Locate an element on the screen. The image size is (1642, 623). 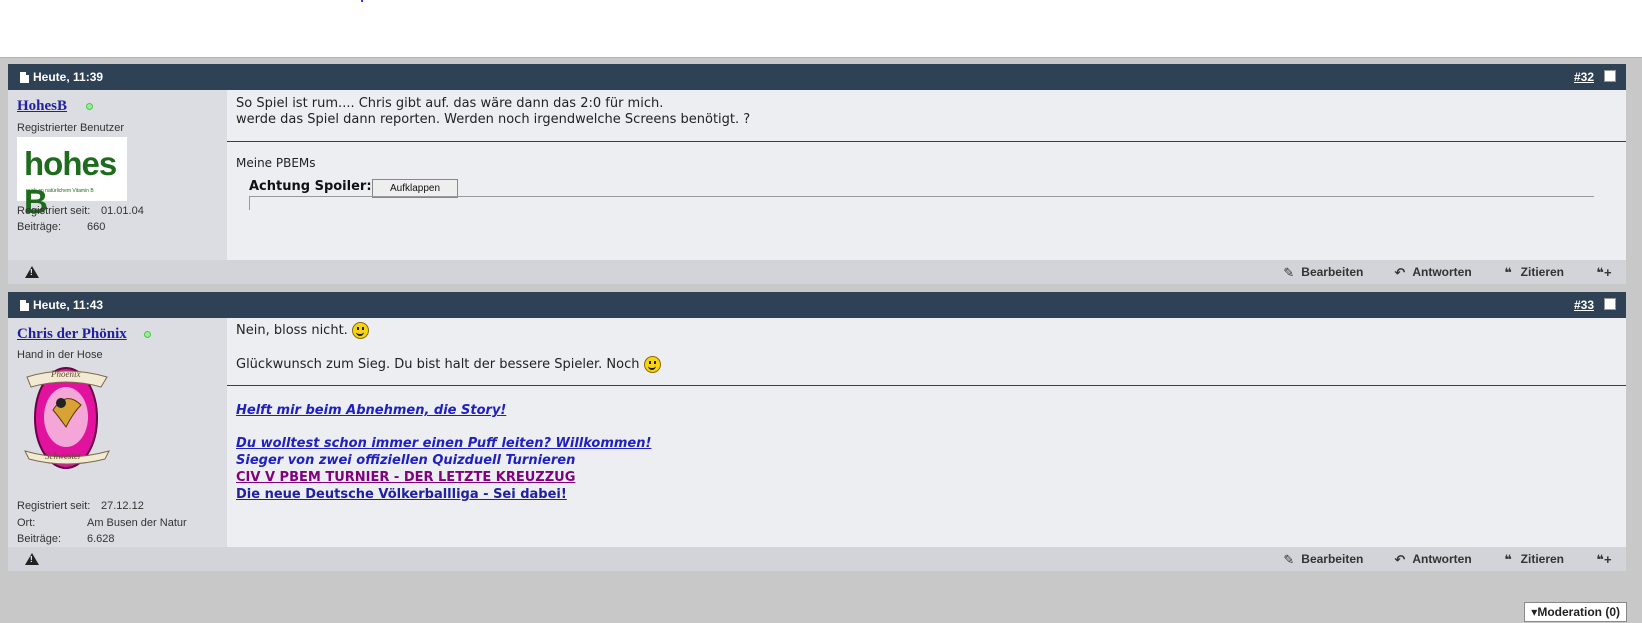
post-header: Heute, 11:43 #33 is located at coordinates (817, 305).